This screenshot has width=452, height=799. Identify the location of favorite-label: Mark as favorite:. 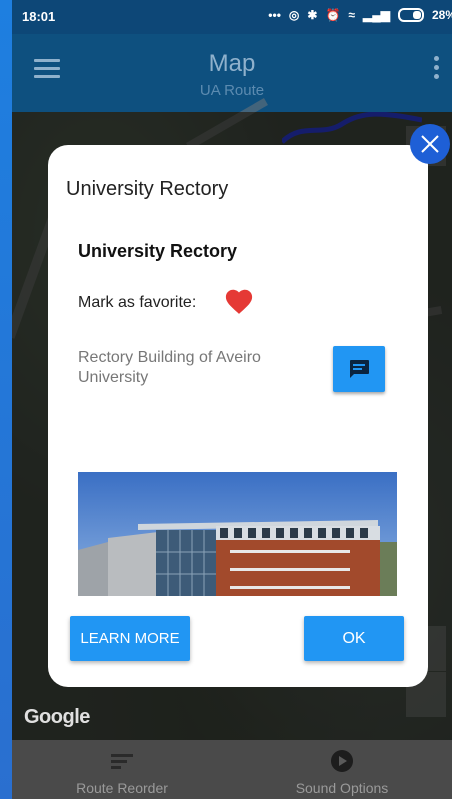
(137, 302).